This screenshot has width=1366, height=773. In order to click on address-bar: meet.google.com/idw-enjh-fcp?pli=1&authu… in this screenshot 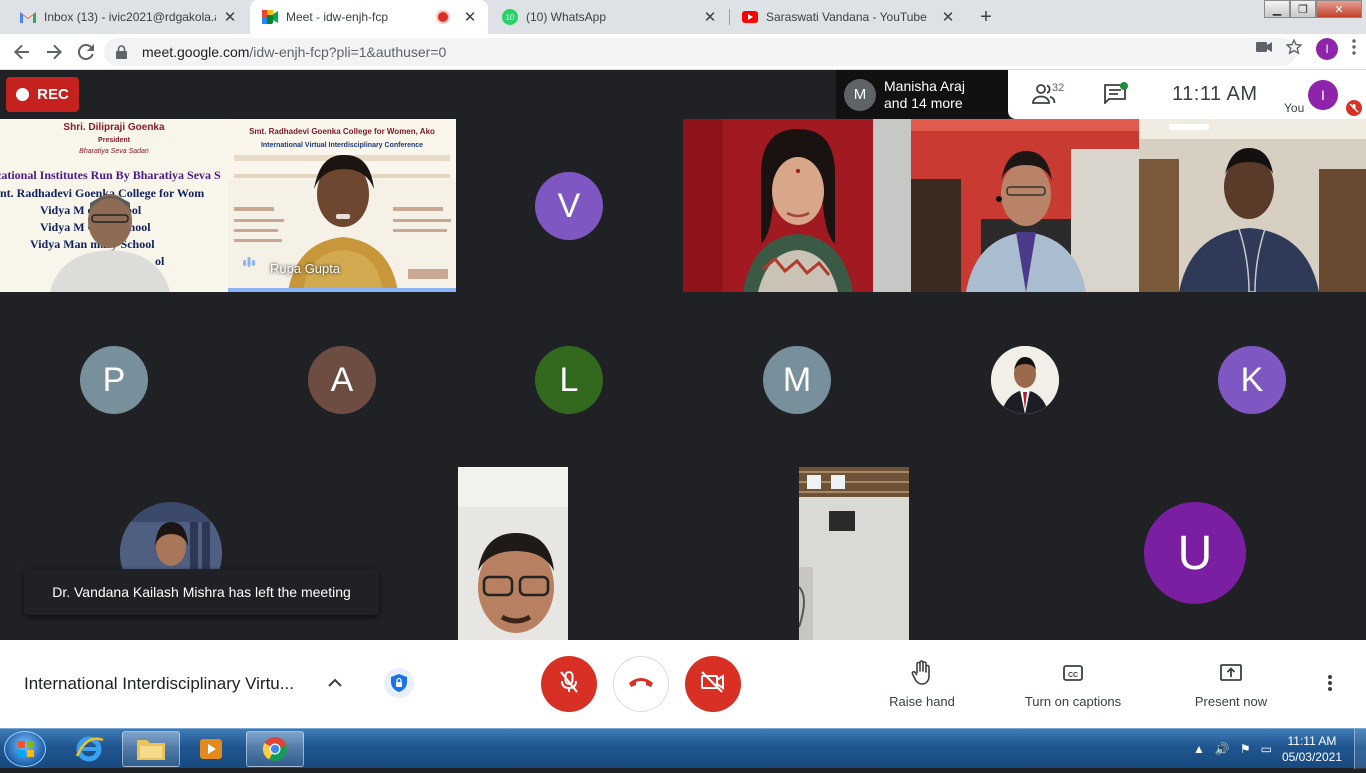, I will do `click(700, 52)`.